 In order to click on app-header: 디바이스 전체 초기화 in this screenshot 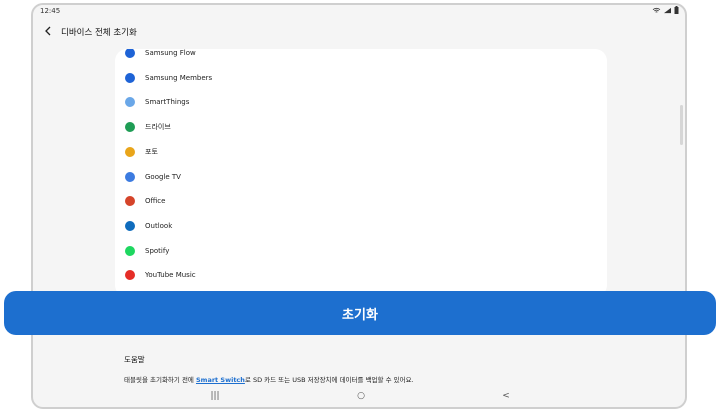, I will do `click(359, 33)`.